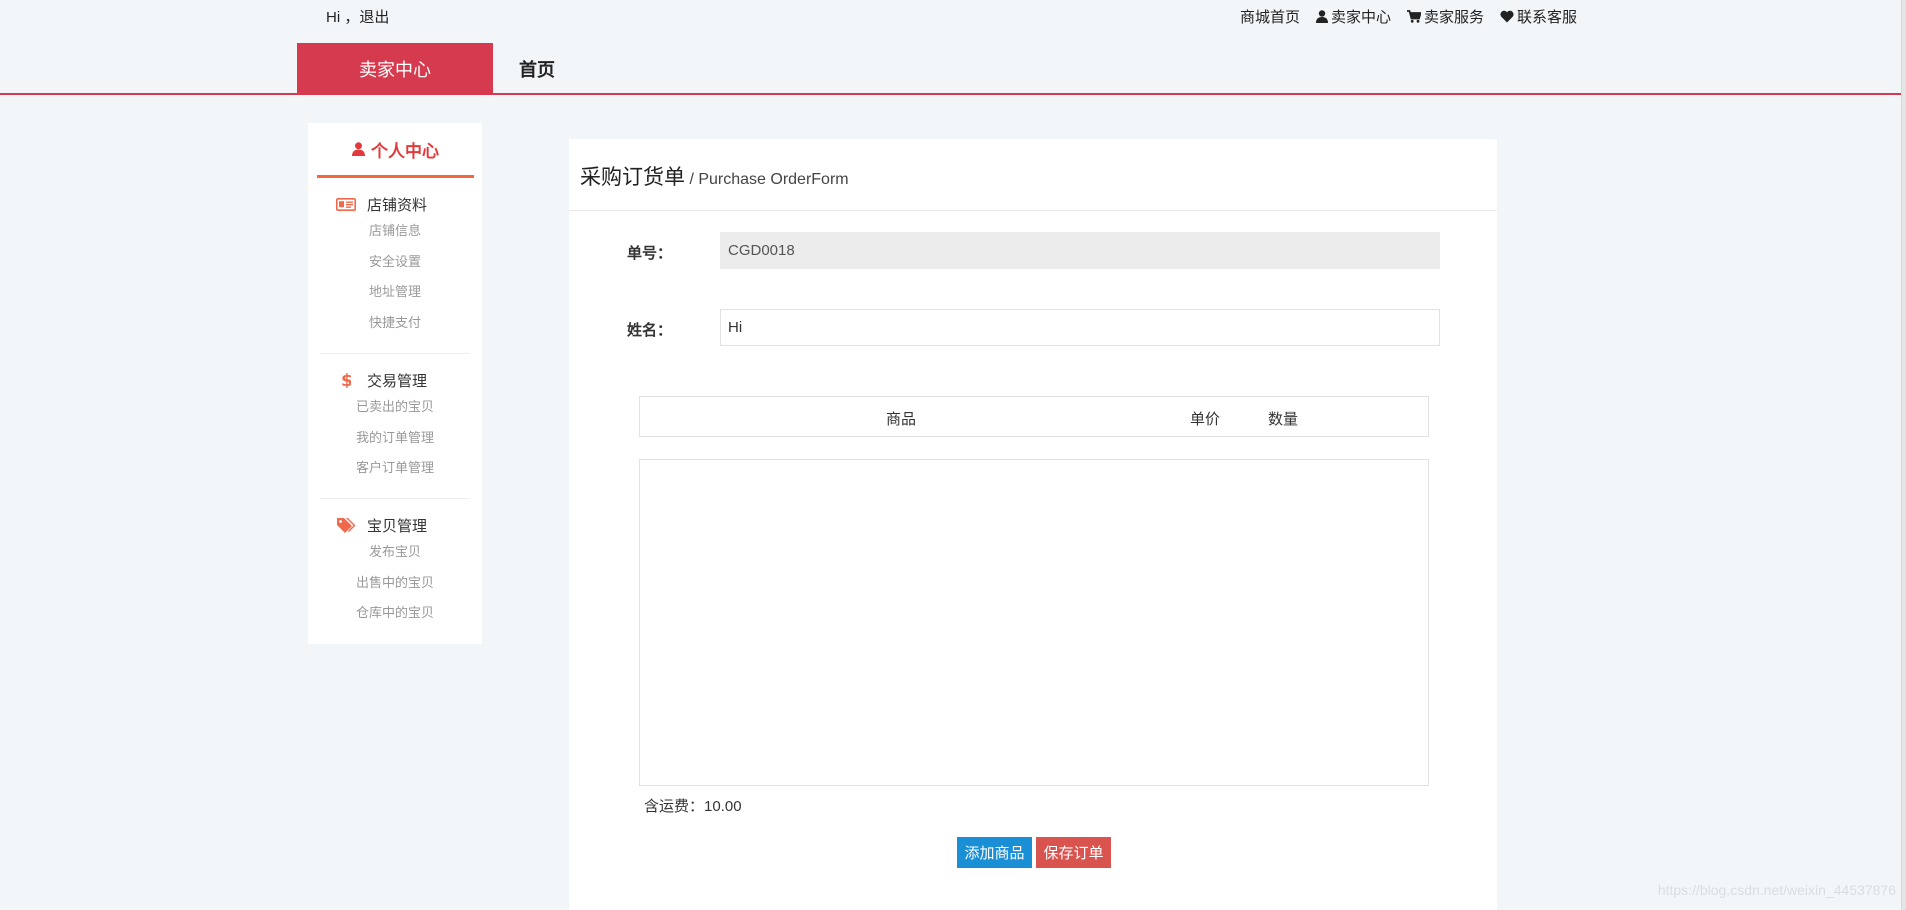 The height and width of the screenshot is (910, 1906). What do you see at coordinates (1205, 419) in the screenshot?
I see `column-unit-price: 单价` at bounding box center [1205, 419].